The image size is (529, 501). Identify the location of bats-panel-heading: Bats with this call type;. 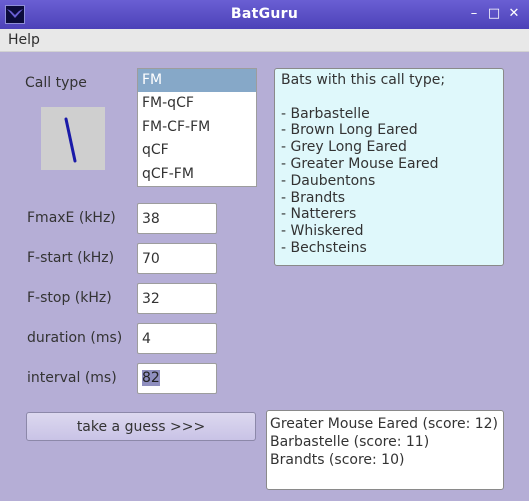
(363, 80).